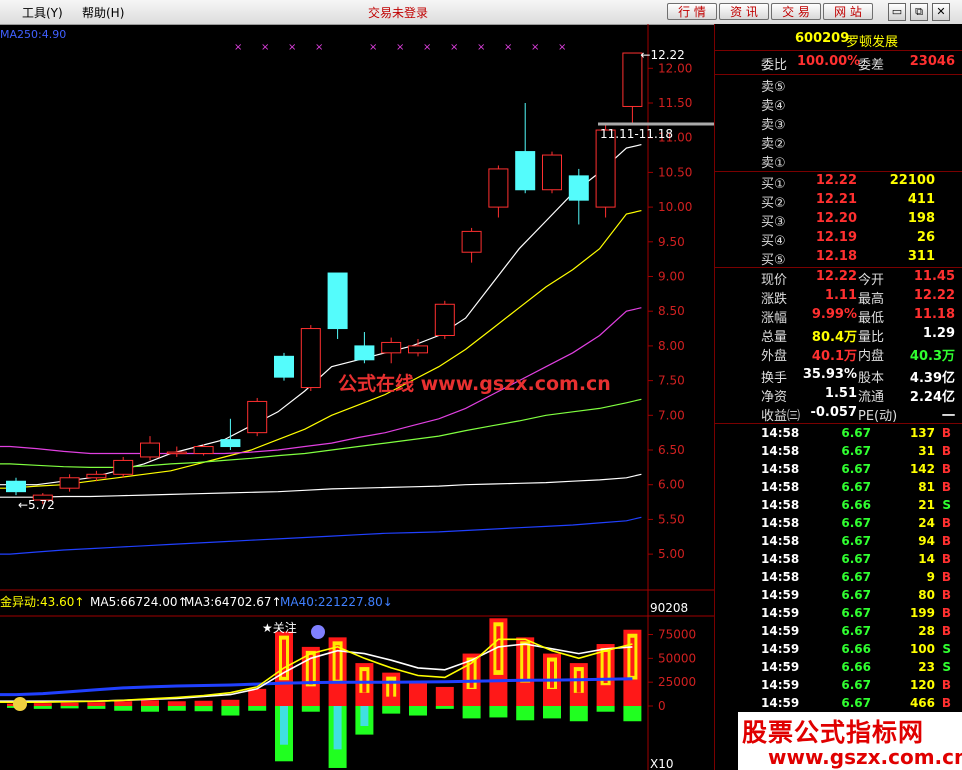 This screenshot has height=770, width=962. I want to click on buy-level-label: 买④, so click(773, 241).